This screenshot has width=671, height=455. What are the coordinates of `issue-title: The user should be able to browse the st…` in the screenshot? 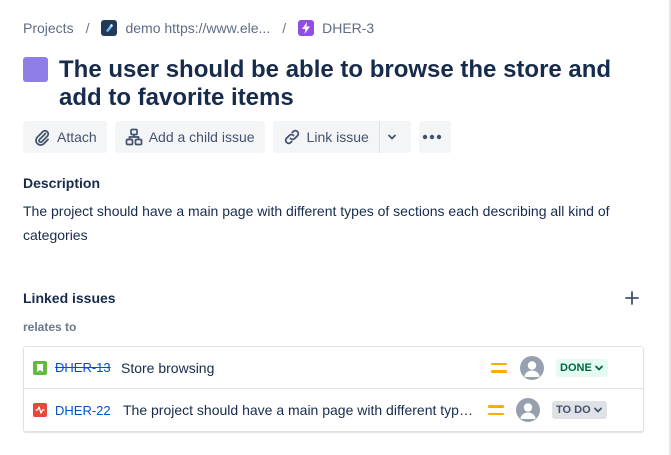 It's located at (351, 84).